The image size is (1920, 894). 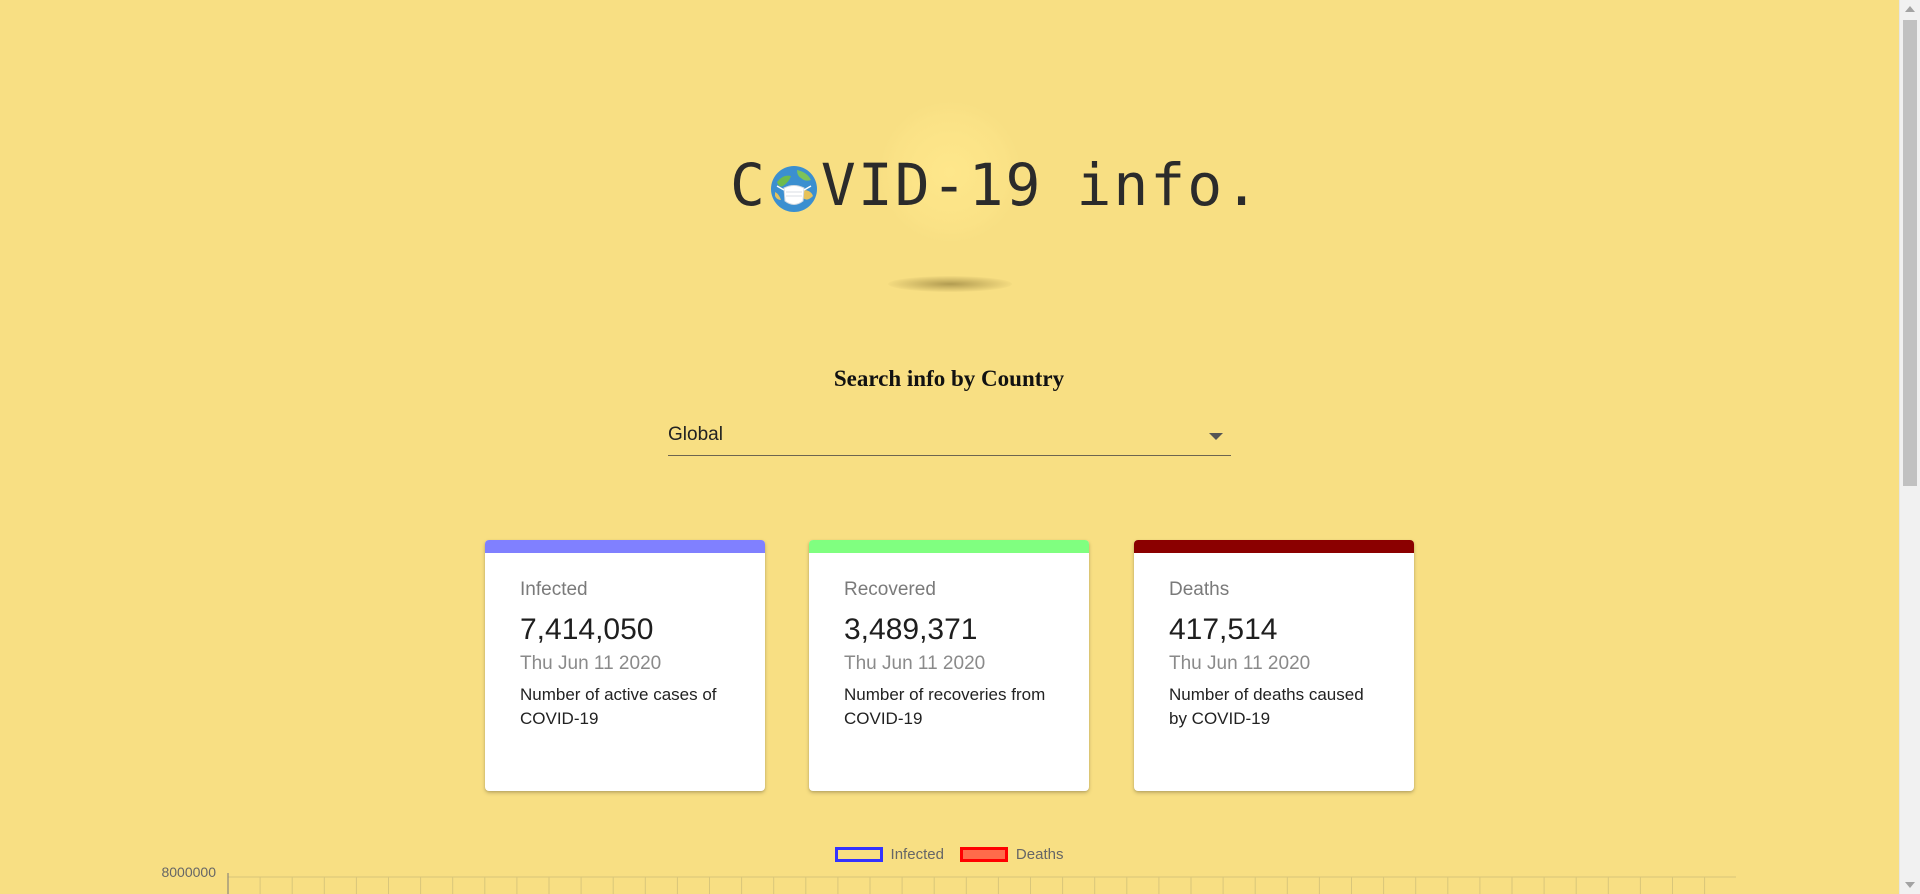 What do you see at coordinates (1910, 253) in the screenshot?
I see `scrollbar-thumb` at bounding box center [1910, 253].